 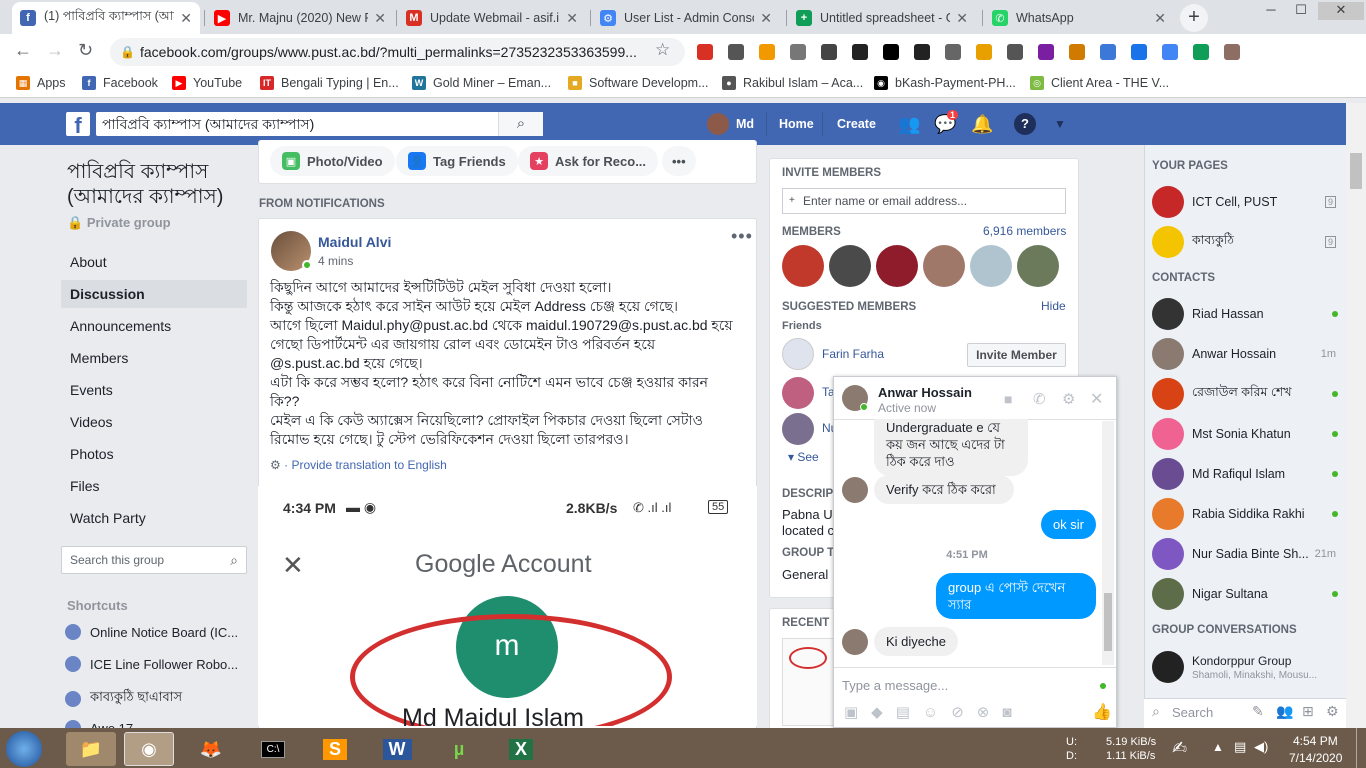 What do you see at coordinates (1241, 661) in the screenshot?
I see `group-conversation-name: Kondorppur Group` at bounding box center [1241, 661].